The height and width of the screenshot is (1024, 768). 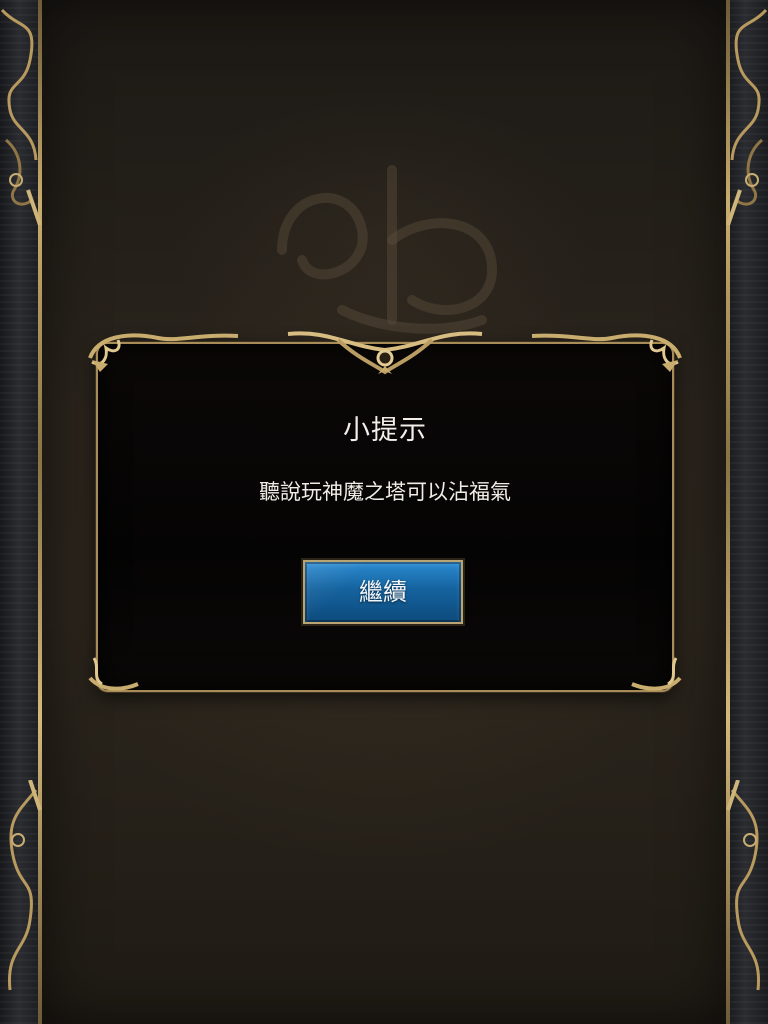 What do you see at coordinates (747, 512) in the screenshot?
I see `right-frame-pillar` at bounding box center [747, 512].